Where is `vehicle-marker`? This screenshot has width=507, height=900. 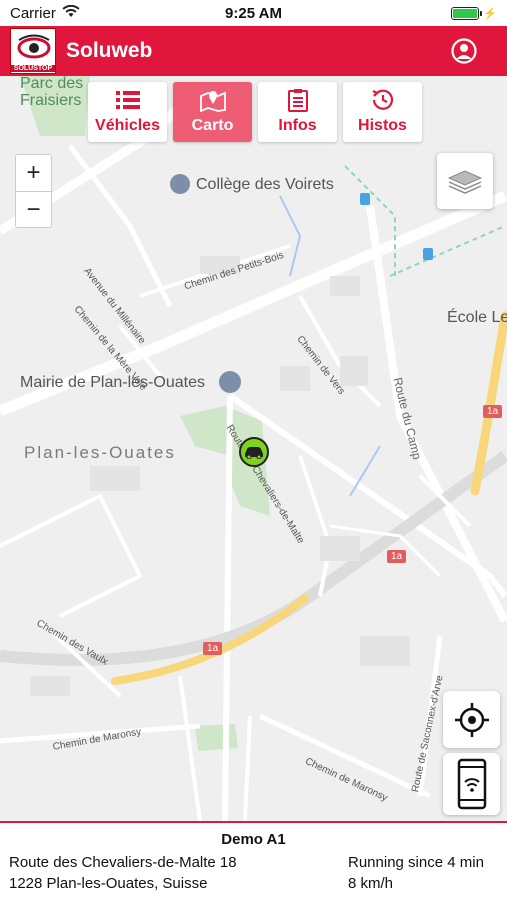 vehicle-marker is located at coordinates (254, 452).